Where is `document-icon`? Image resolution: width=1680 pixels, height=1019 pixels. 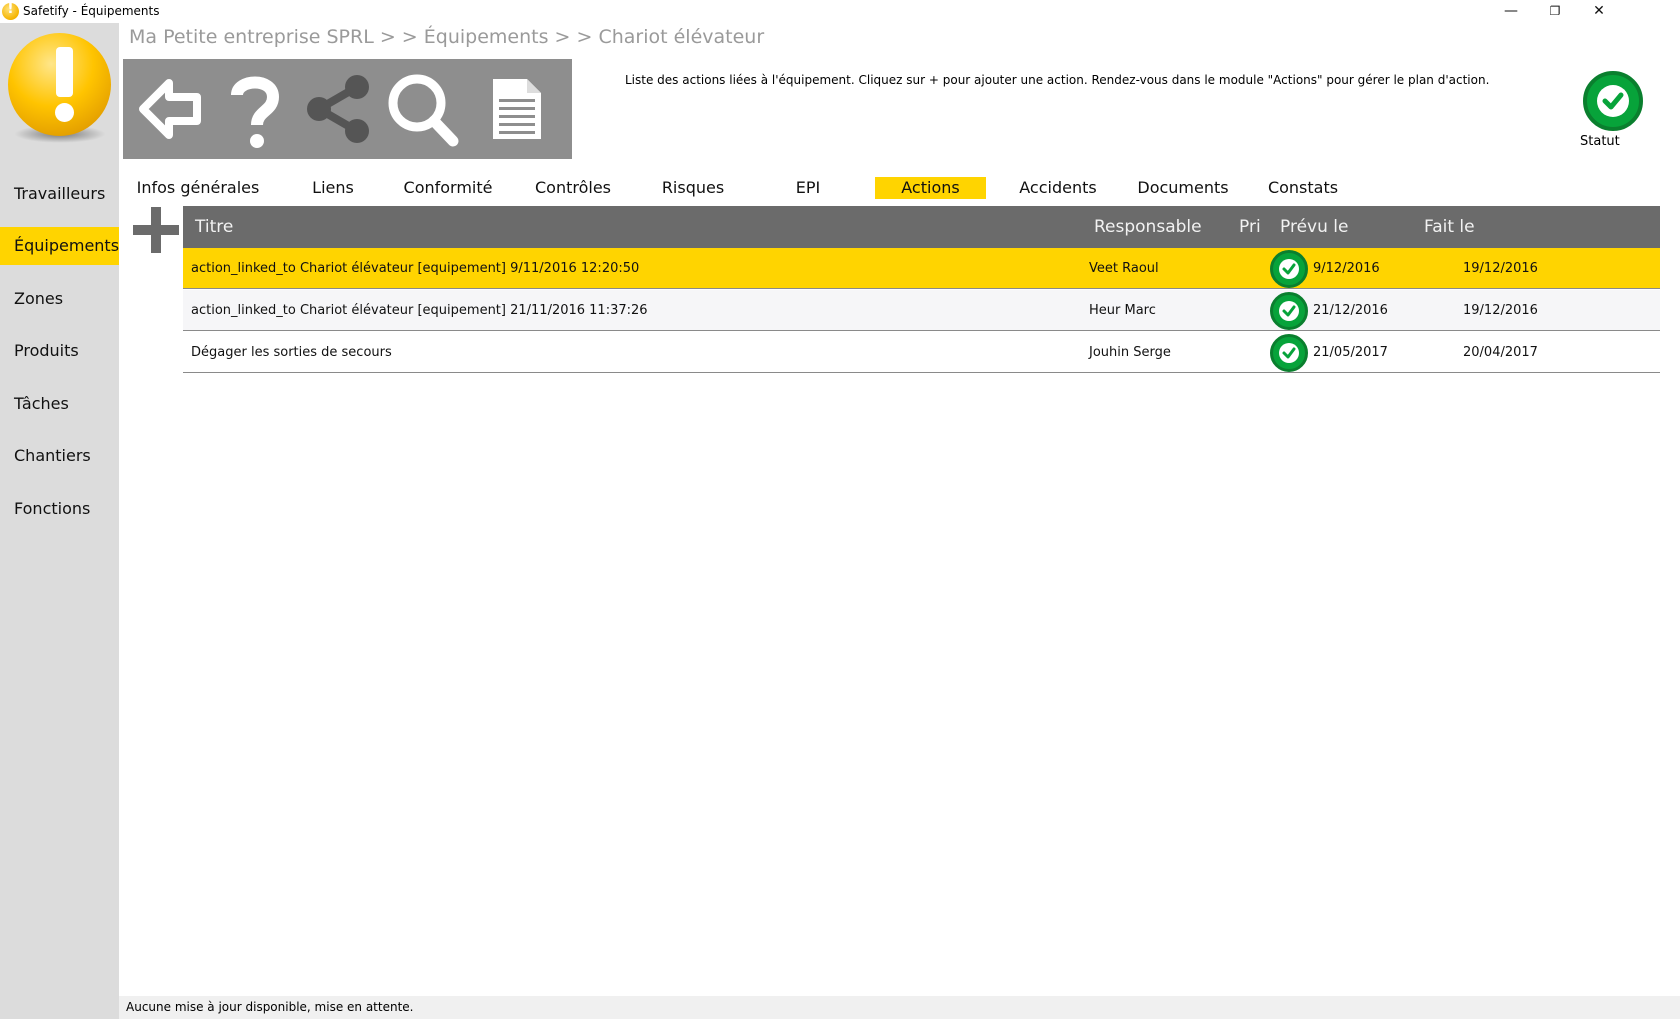 document-icon is located at coordinates (519, 109).